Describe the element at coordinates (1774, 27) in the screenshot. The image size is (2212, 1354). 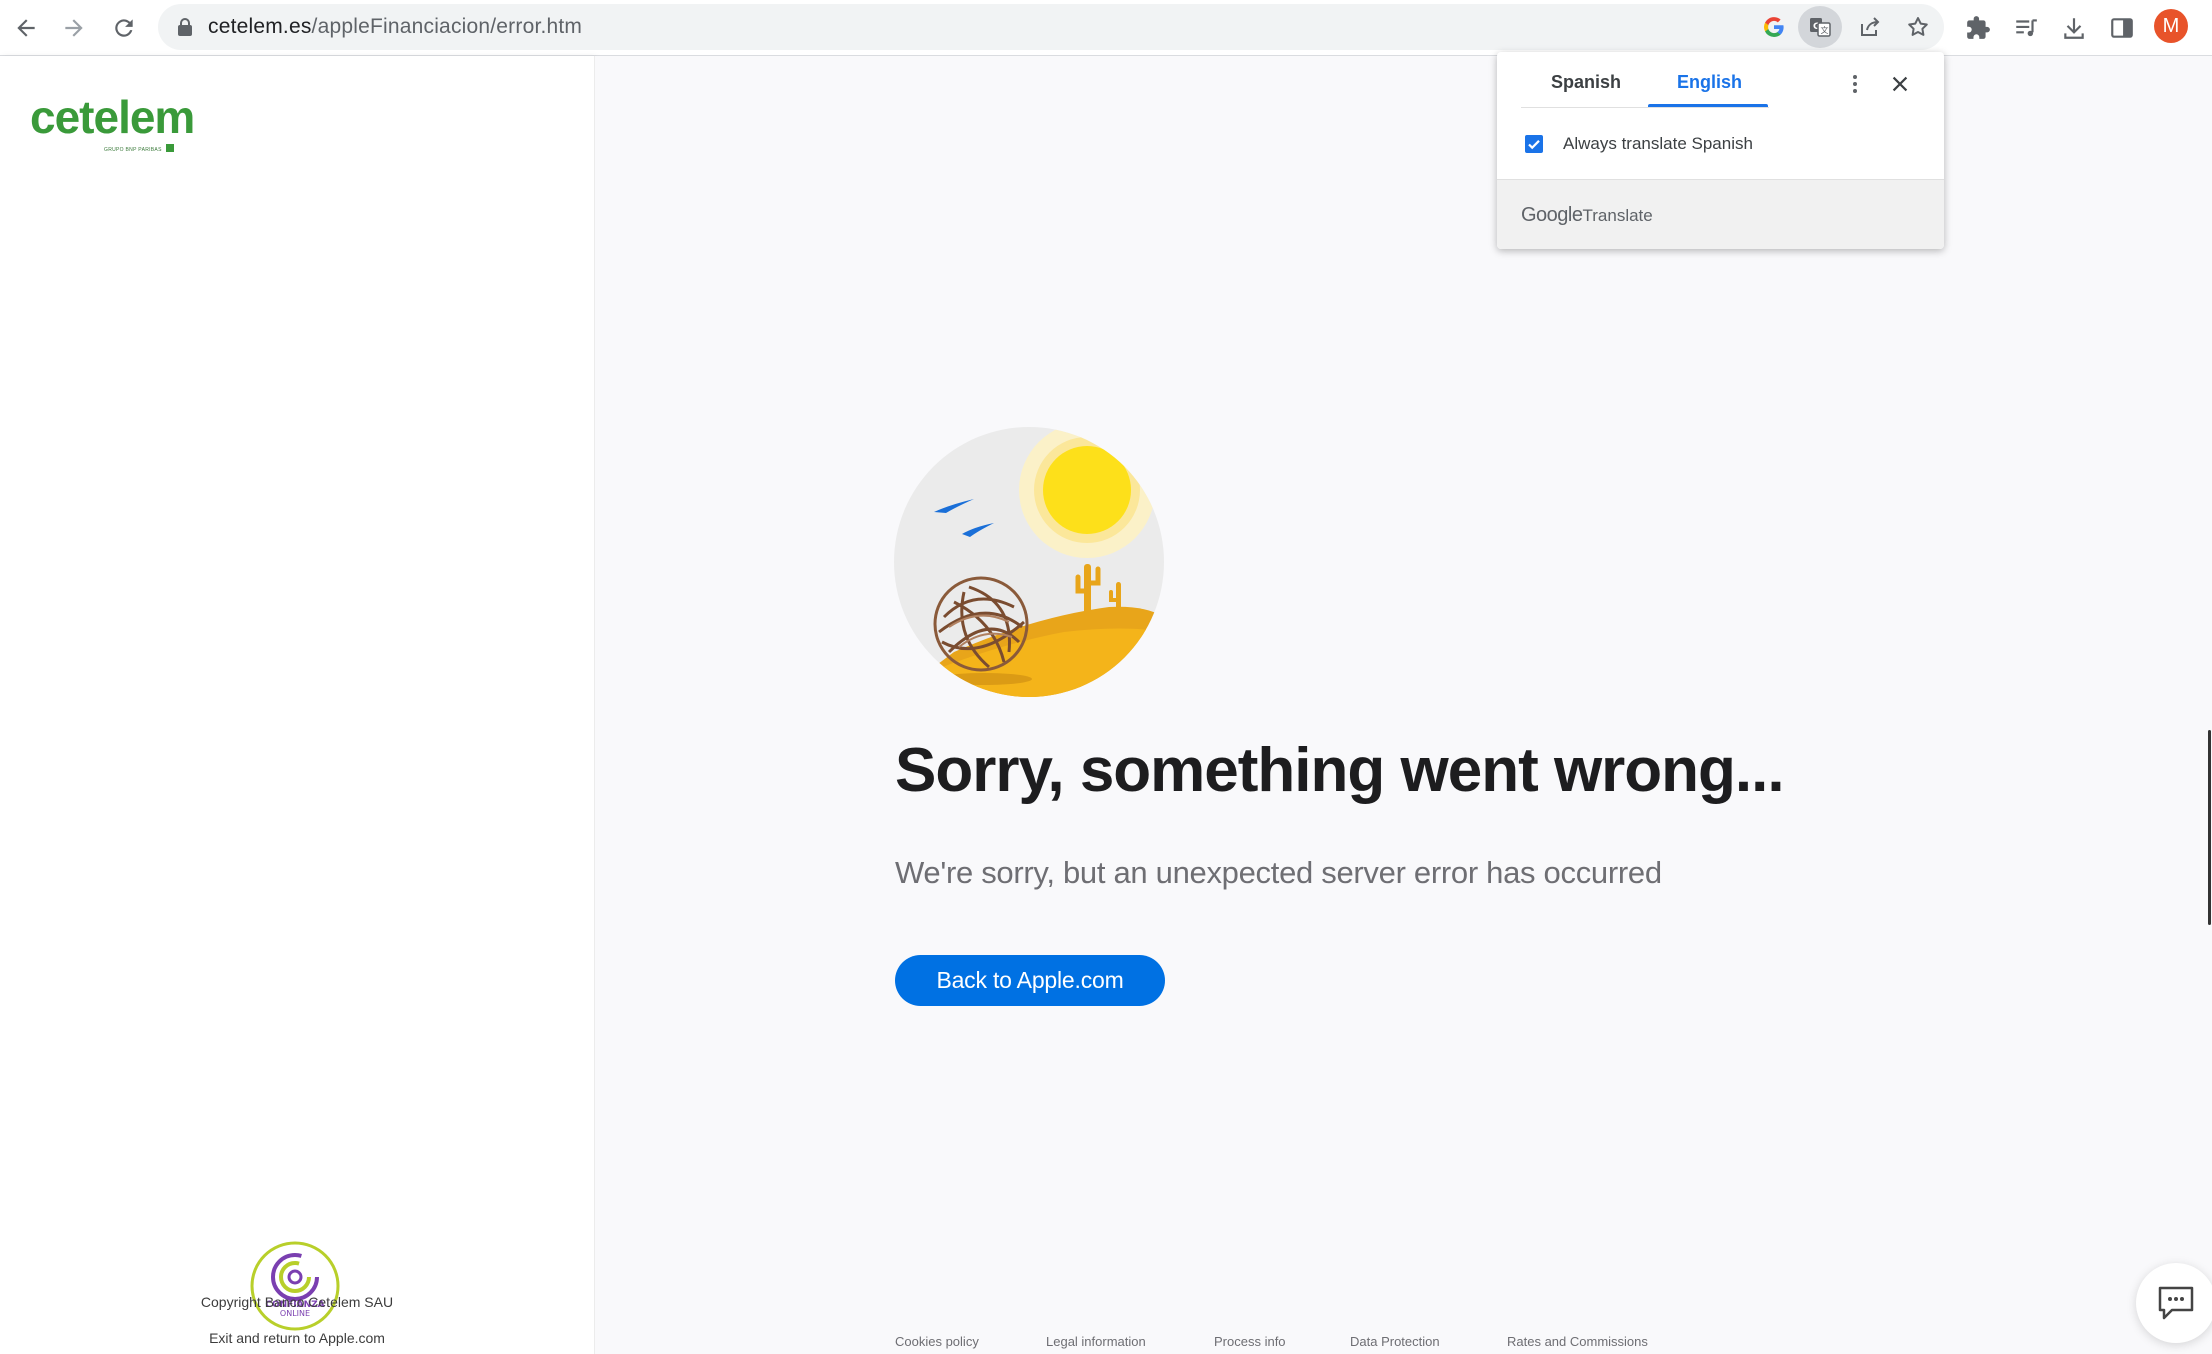
I see `google-g-icon` at that location.